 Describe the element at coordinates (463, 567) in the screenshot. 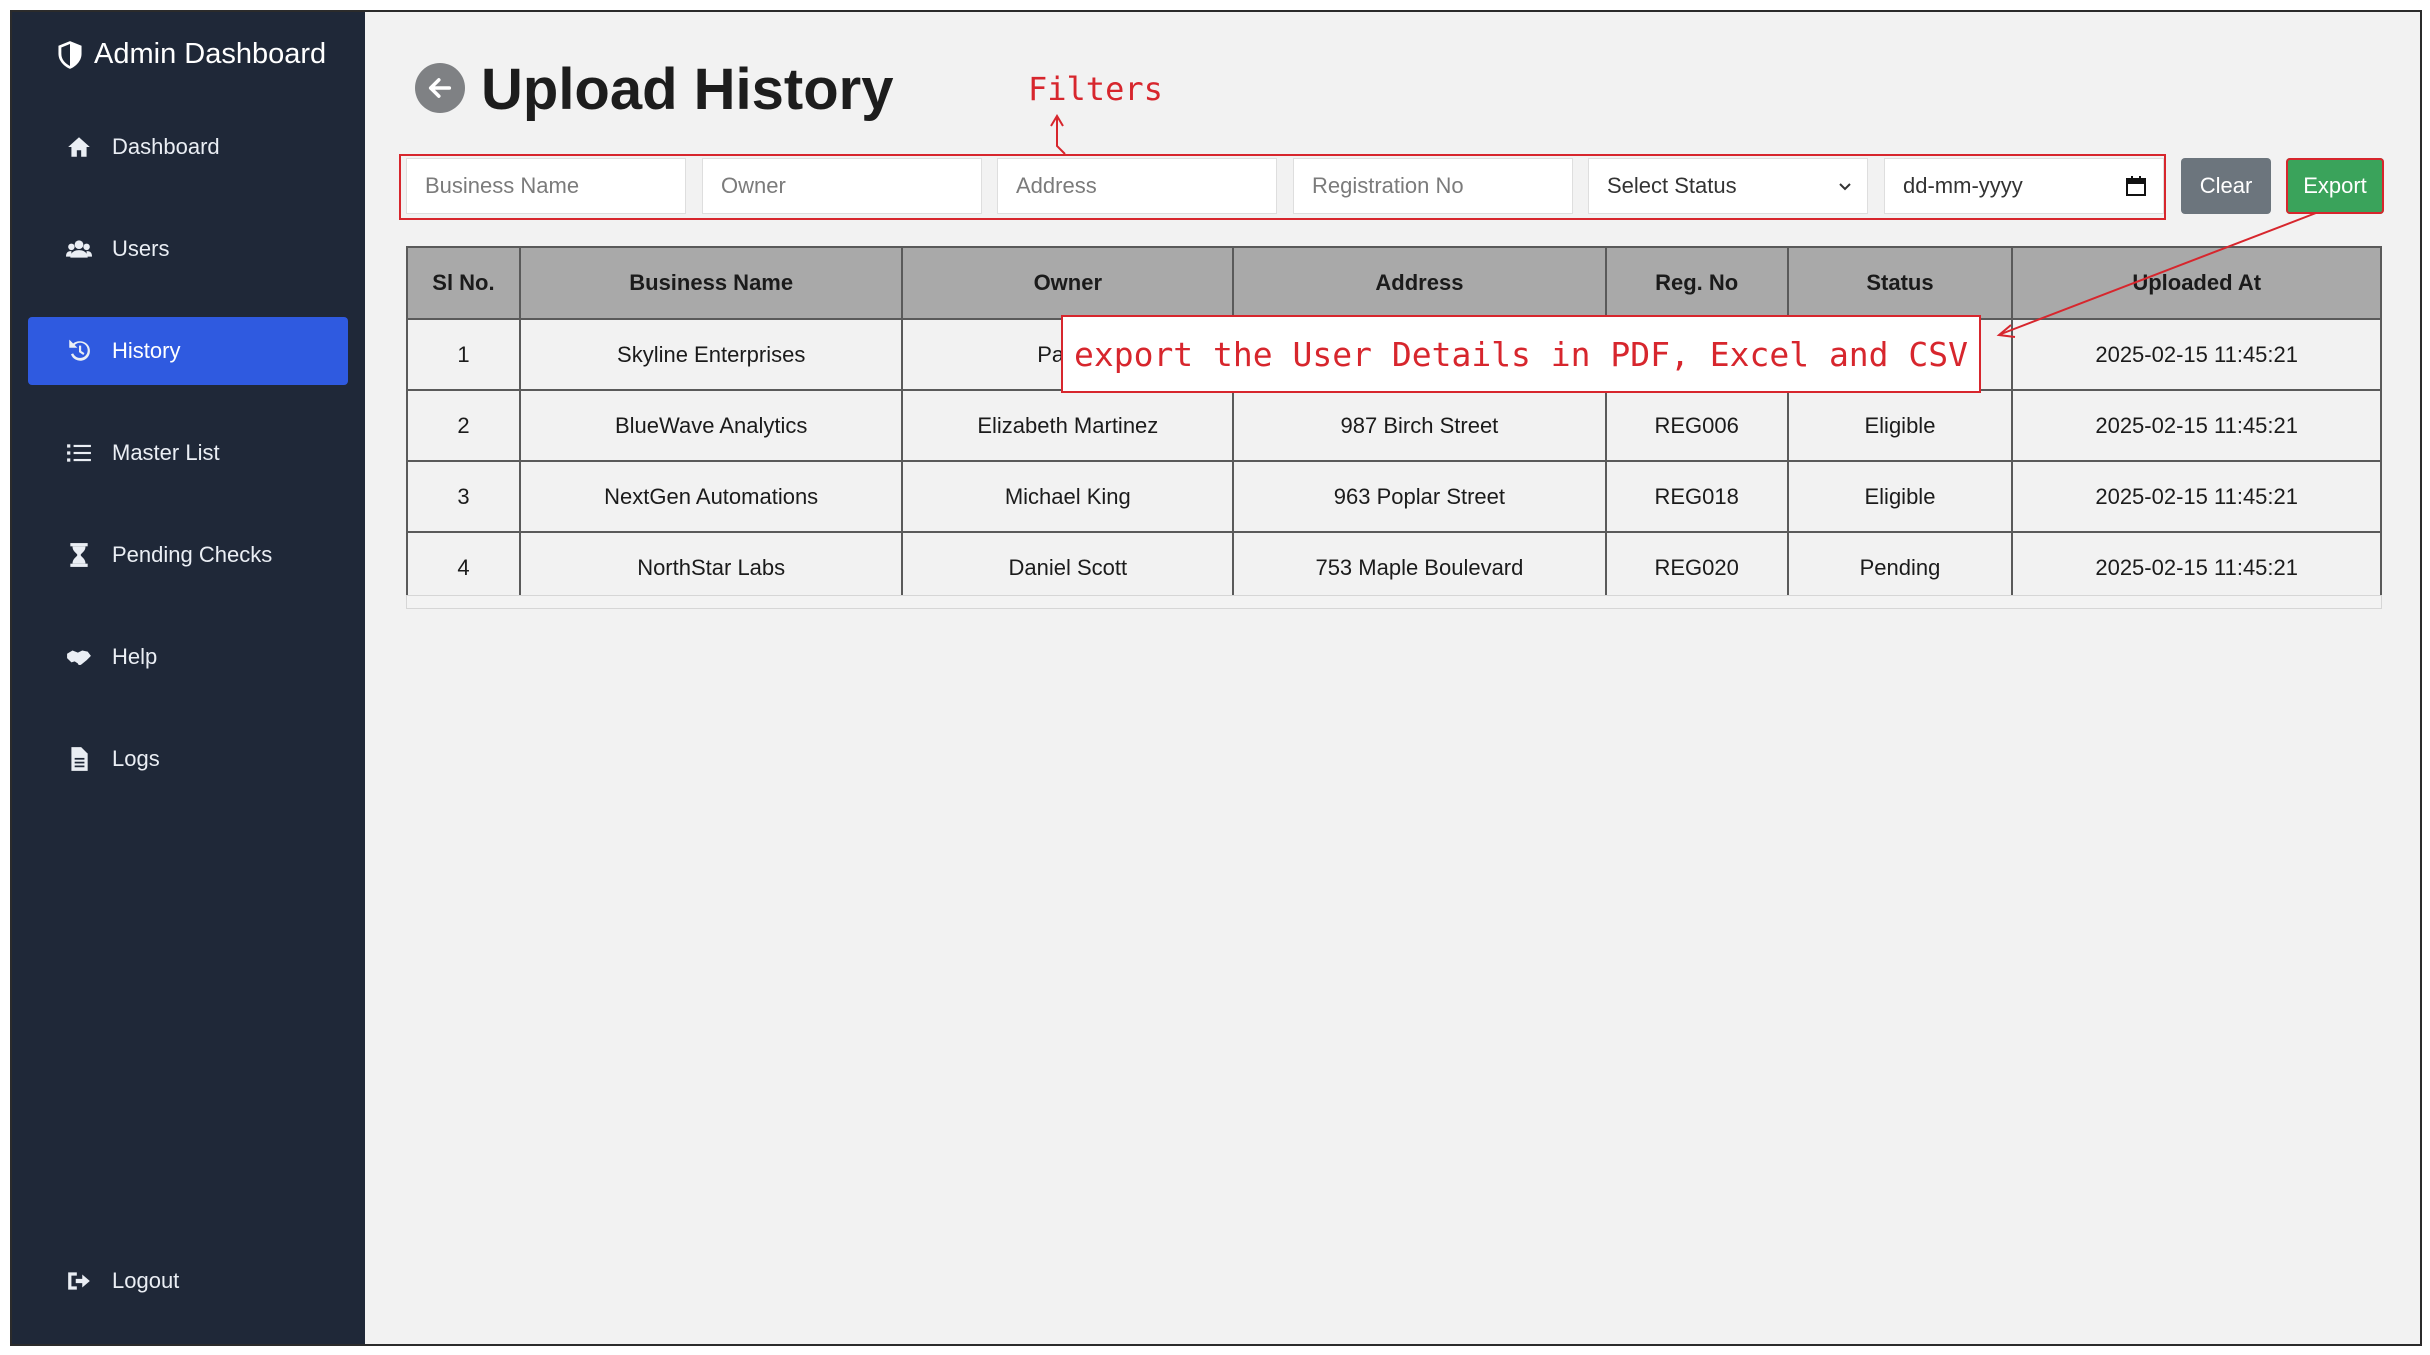

I see `table-cell: 4` at that location.